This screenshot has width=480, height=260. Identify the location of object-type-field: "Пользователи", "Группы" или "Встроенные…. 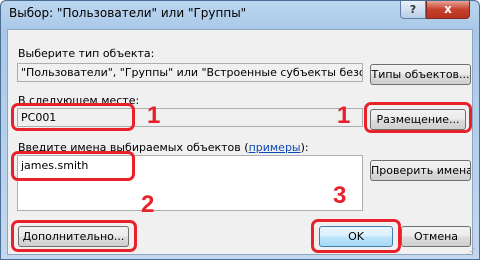
(190, 72).